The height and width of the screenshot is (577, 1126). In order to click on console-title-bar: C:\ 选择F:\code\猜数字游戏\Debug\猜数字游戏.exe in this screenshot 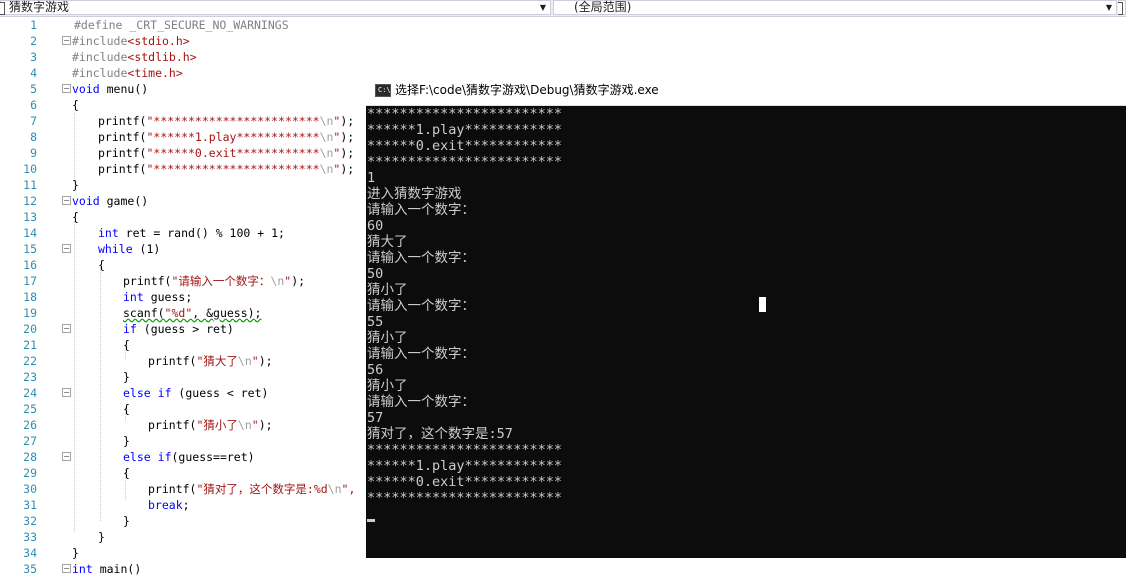, I will do `click(746, 90)`.